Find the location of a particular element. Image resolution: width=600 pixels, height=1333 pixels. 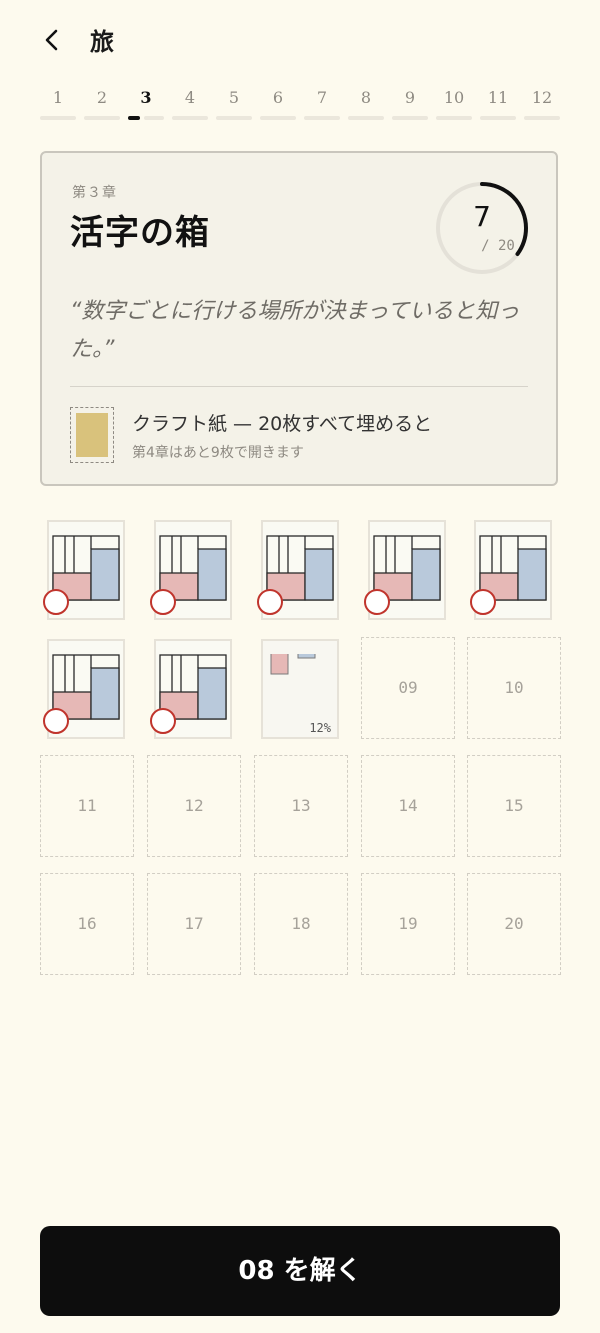

back-button is located at coordinates (53, 40).